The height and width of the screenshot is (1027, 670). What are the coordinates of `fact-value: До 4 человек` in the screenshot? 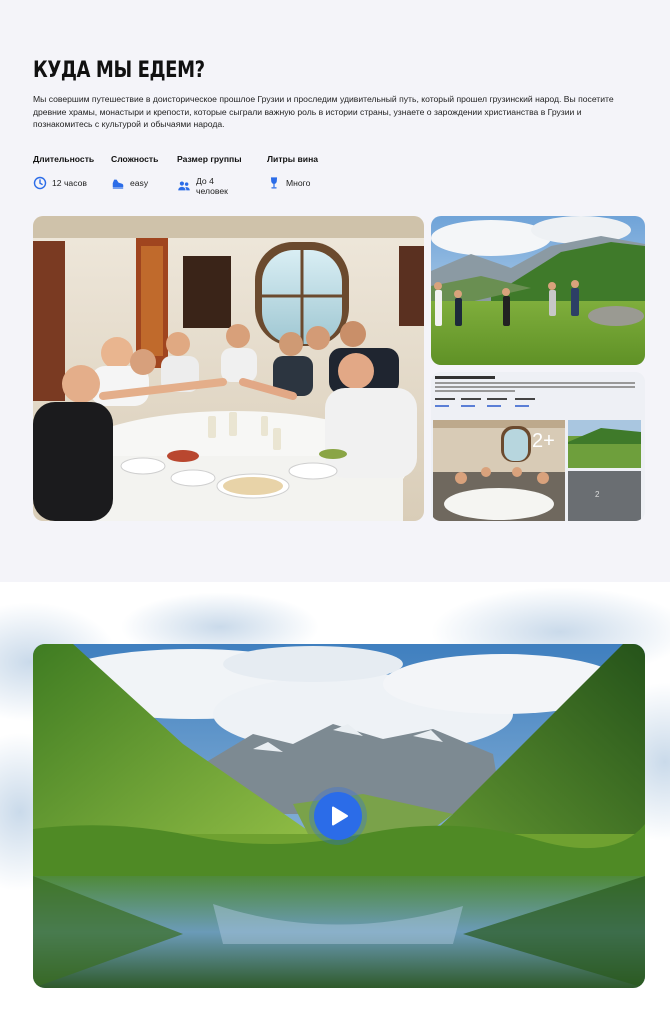 It's located at (212, 186).